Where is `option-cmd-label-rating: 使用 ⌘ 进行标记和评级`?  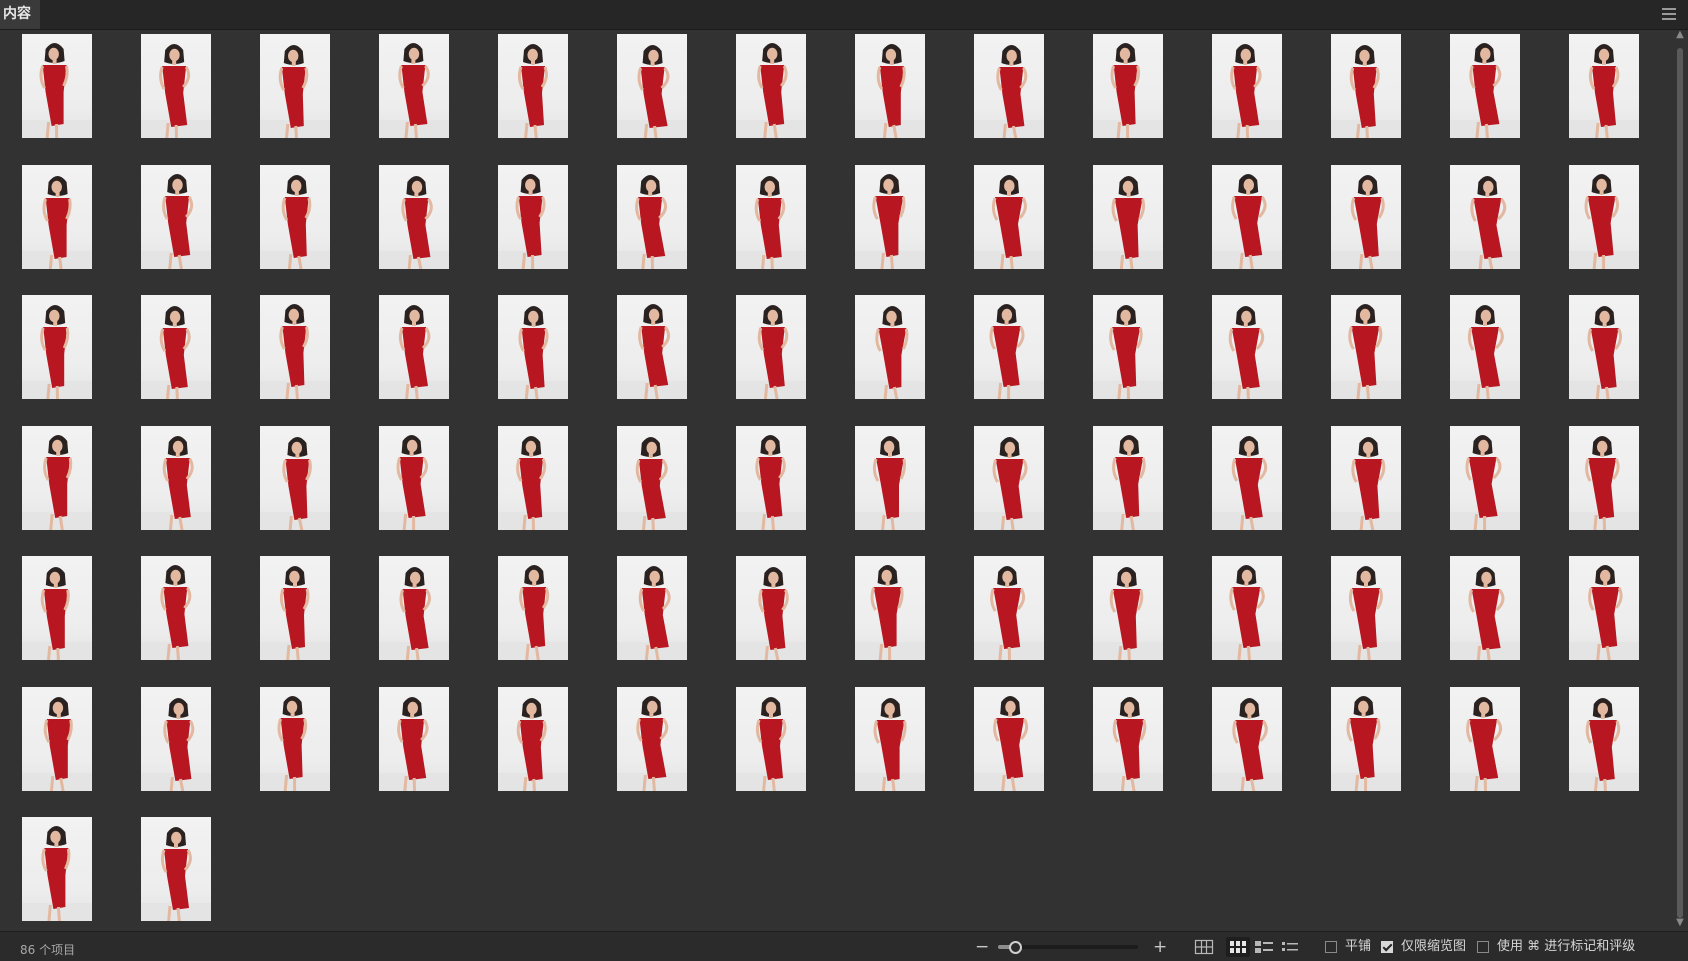 option-cmd-label-rating: 使用 ⌘ 进行标记和评级 is located at coordinates (1556, 947).